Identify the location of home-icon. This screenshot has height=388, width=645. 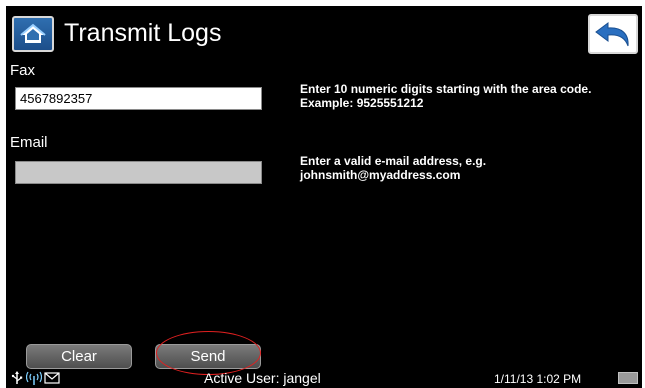
(33, 33).